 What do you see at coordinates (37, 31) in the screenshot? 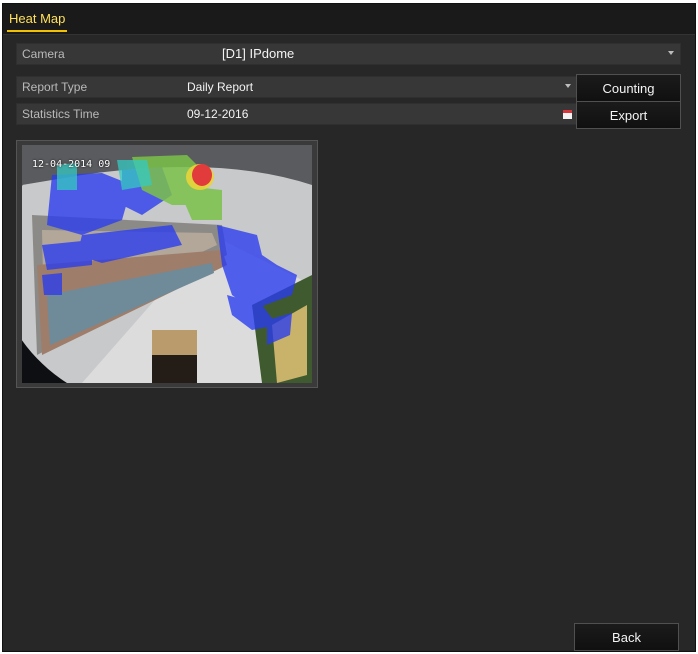
I see `tab-active-indicator` at bounding box center [37, 31].